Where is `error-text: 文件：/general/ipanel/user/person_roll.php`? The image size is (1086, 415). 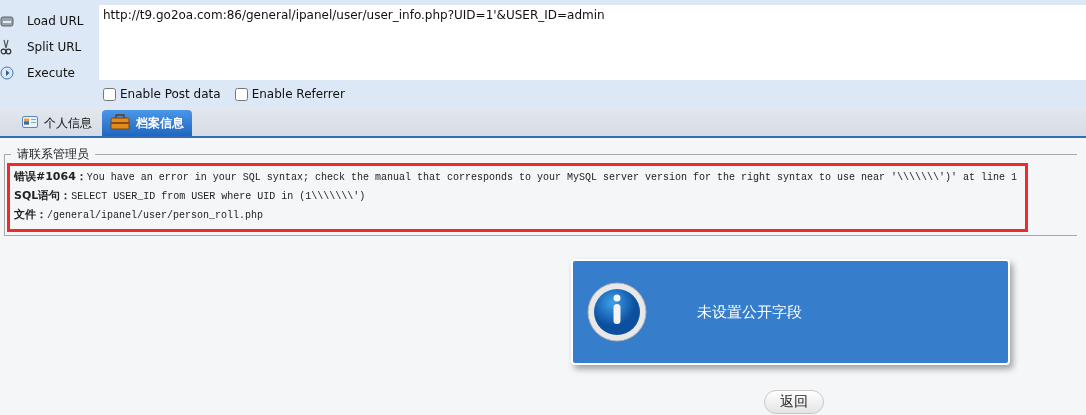 error-text: 文件：/general/ipanel/user/person_roll.php is located at coordinates (139, 215).